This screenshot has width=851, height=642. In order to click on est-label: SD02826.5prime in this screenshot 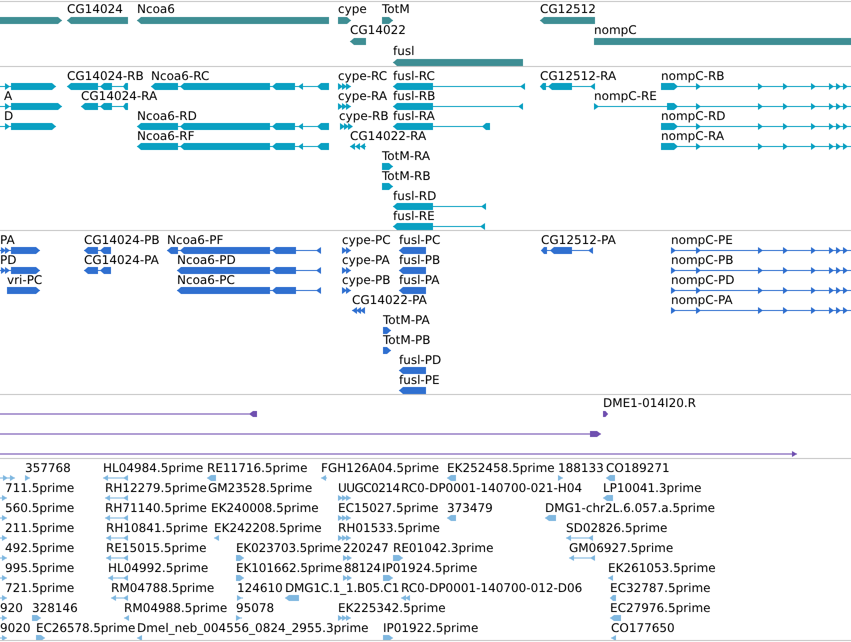, I will do `click(617, 528)`.